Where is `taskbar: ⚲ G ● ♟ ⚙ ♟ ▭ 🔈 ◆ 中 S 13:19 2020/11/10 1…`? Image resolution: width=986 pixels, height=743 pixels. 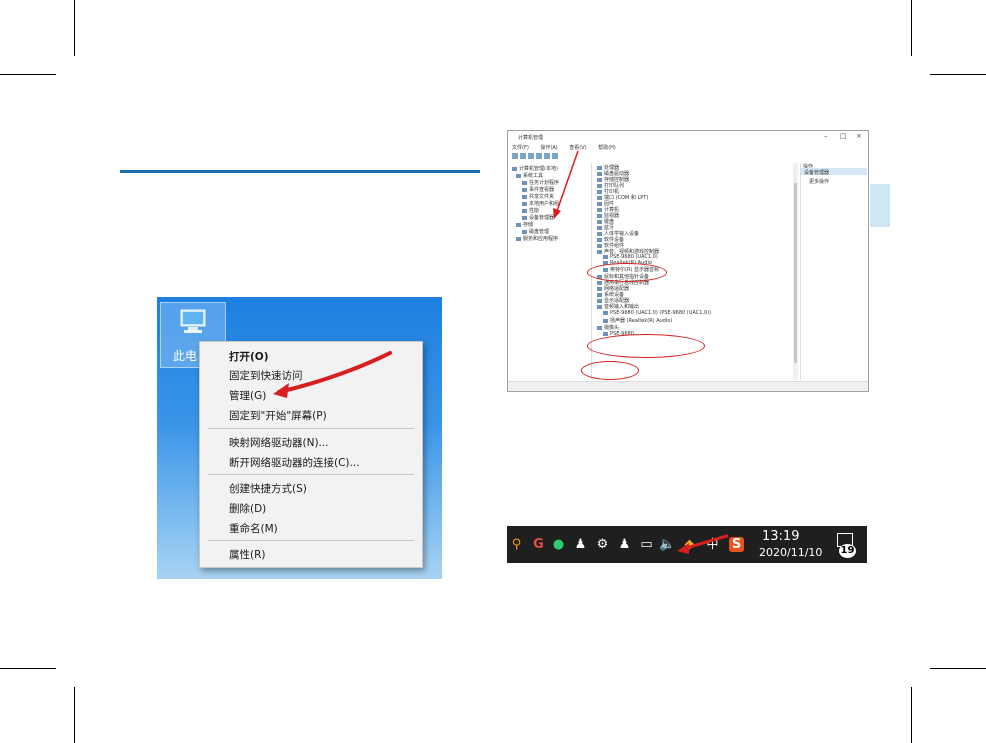
taskbar: ⚲ G ● ♟ ⚙ ♟ ▭ 🔈 ◆ 中 S 13:19 2020/11/10 1… is located at coordinates (687, 544).